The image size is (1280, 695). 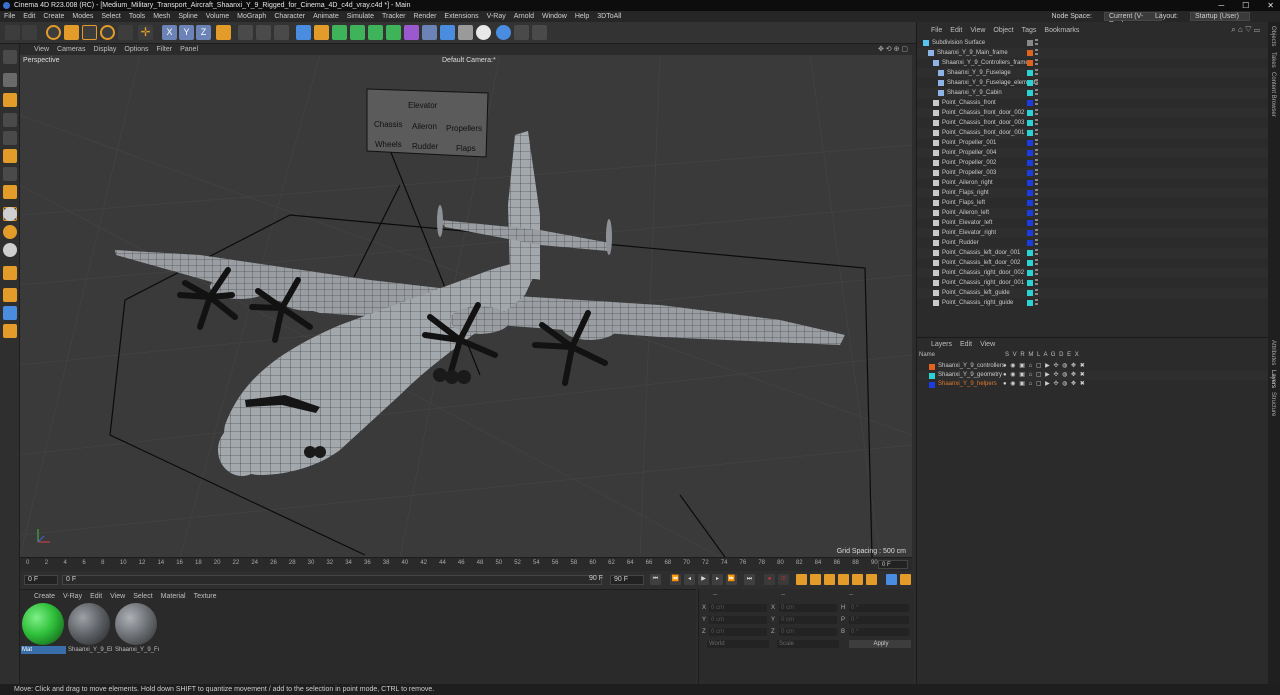 I want to click on play-icon: ▶, so click(x=703, y=579).